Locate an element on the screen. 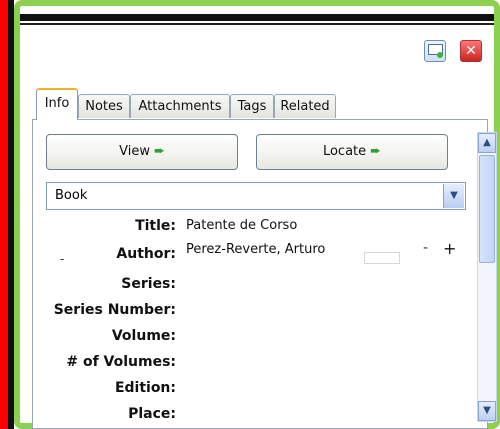  tab-info: Info is located at coordinates (57, 104).